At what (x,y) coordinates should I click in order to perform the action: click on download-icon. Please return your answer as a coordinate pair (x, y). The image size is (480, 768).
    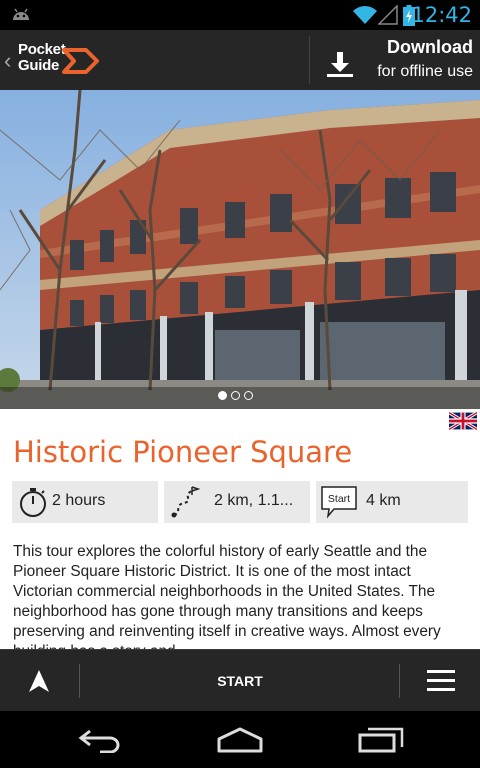
    Looking at the image, I should click on (340, 64).